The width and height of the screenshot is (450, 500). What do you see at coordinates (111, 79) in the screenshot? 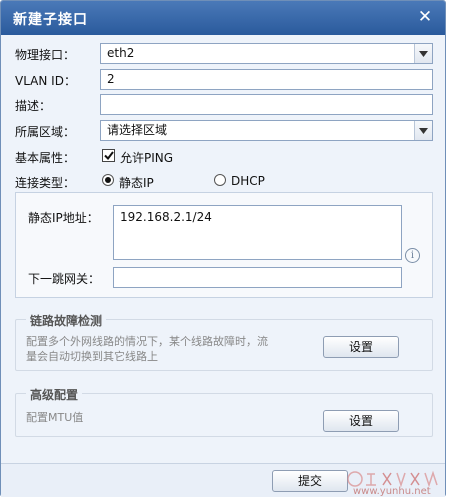
I see `vlan-id-value: 2` at bounding box center [111, 79].